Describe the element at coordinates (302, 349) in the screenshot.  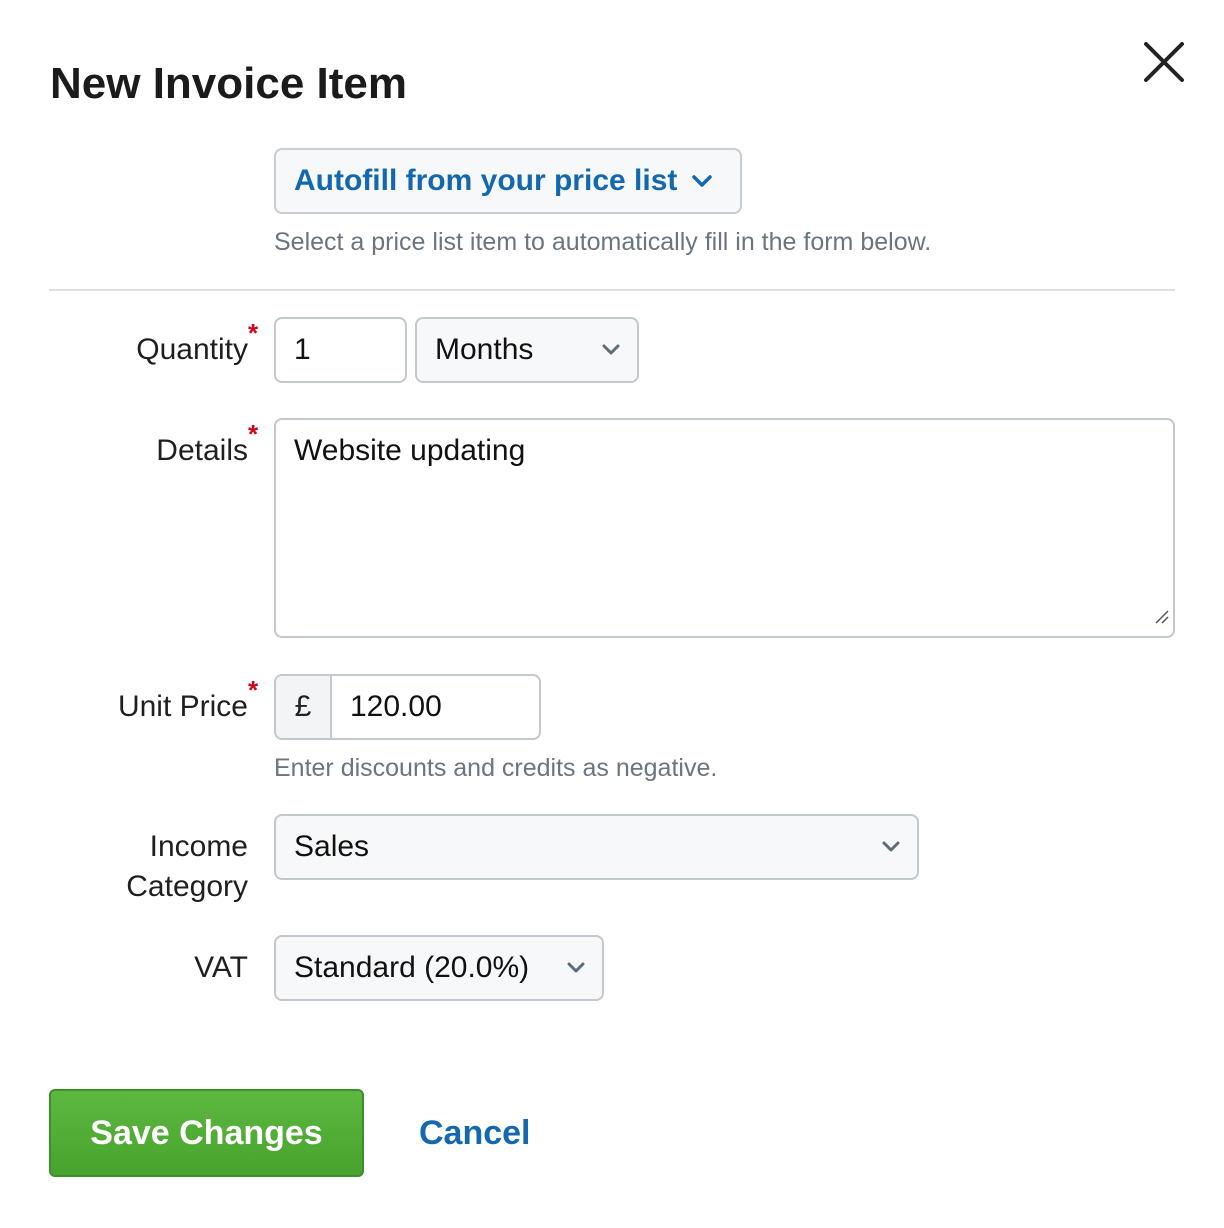
I see `quantity-value: 1` at that location.